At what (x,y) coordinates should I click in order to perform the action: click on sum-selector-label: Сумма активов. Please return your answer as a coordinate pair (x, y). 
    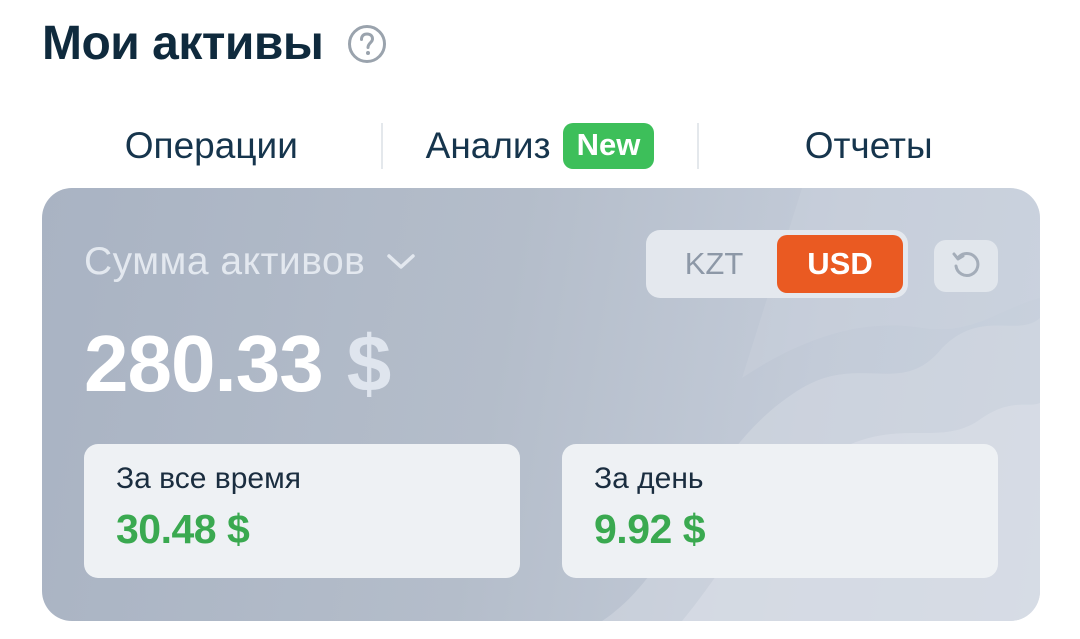
    Looking at the image, I should click on (225, 261).